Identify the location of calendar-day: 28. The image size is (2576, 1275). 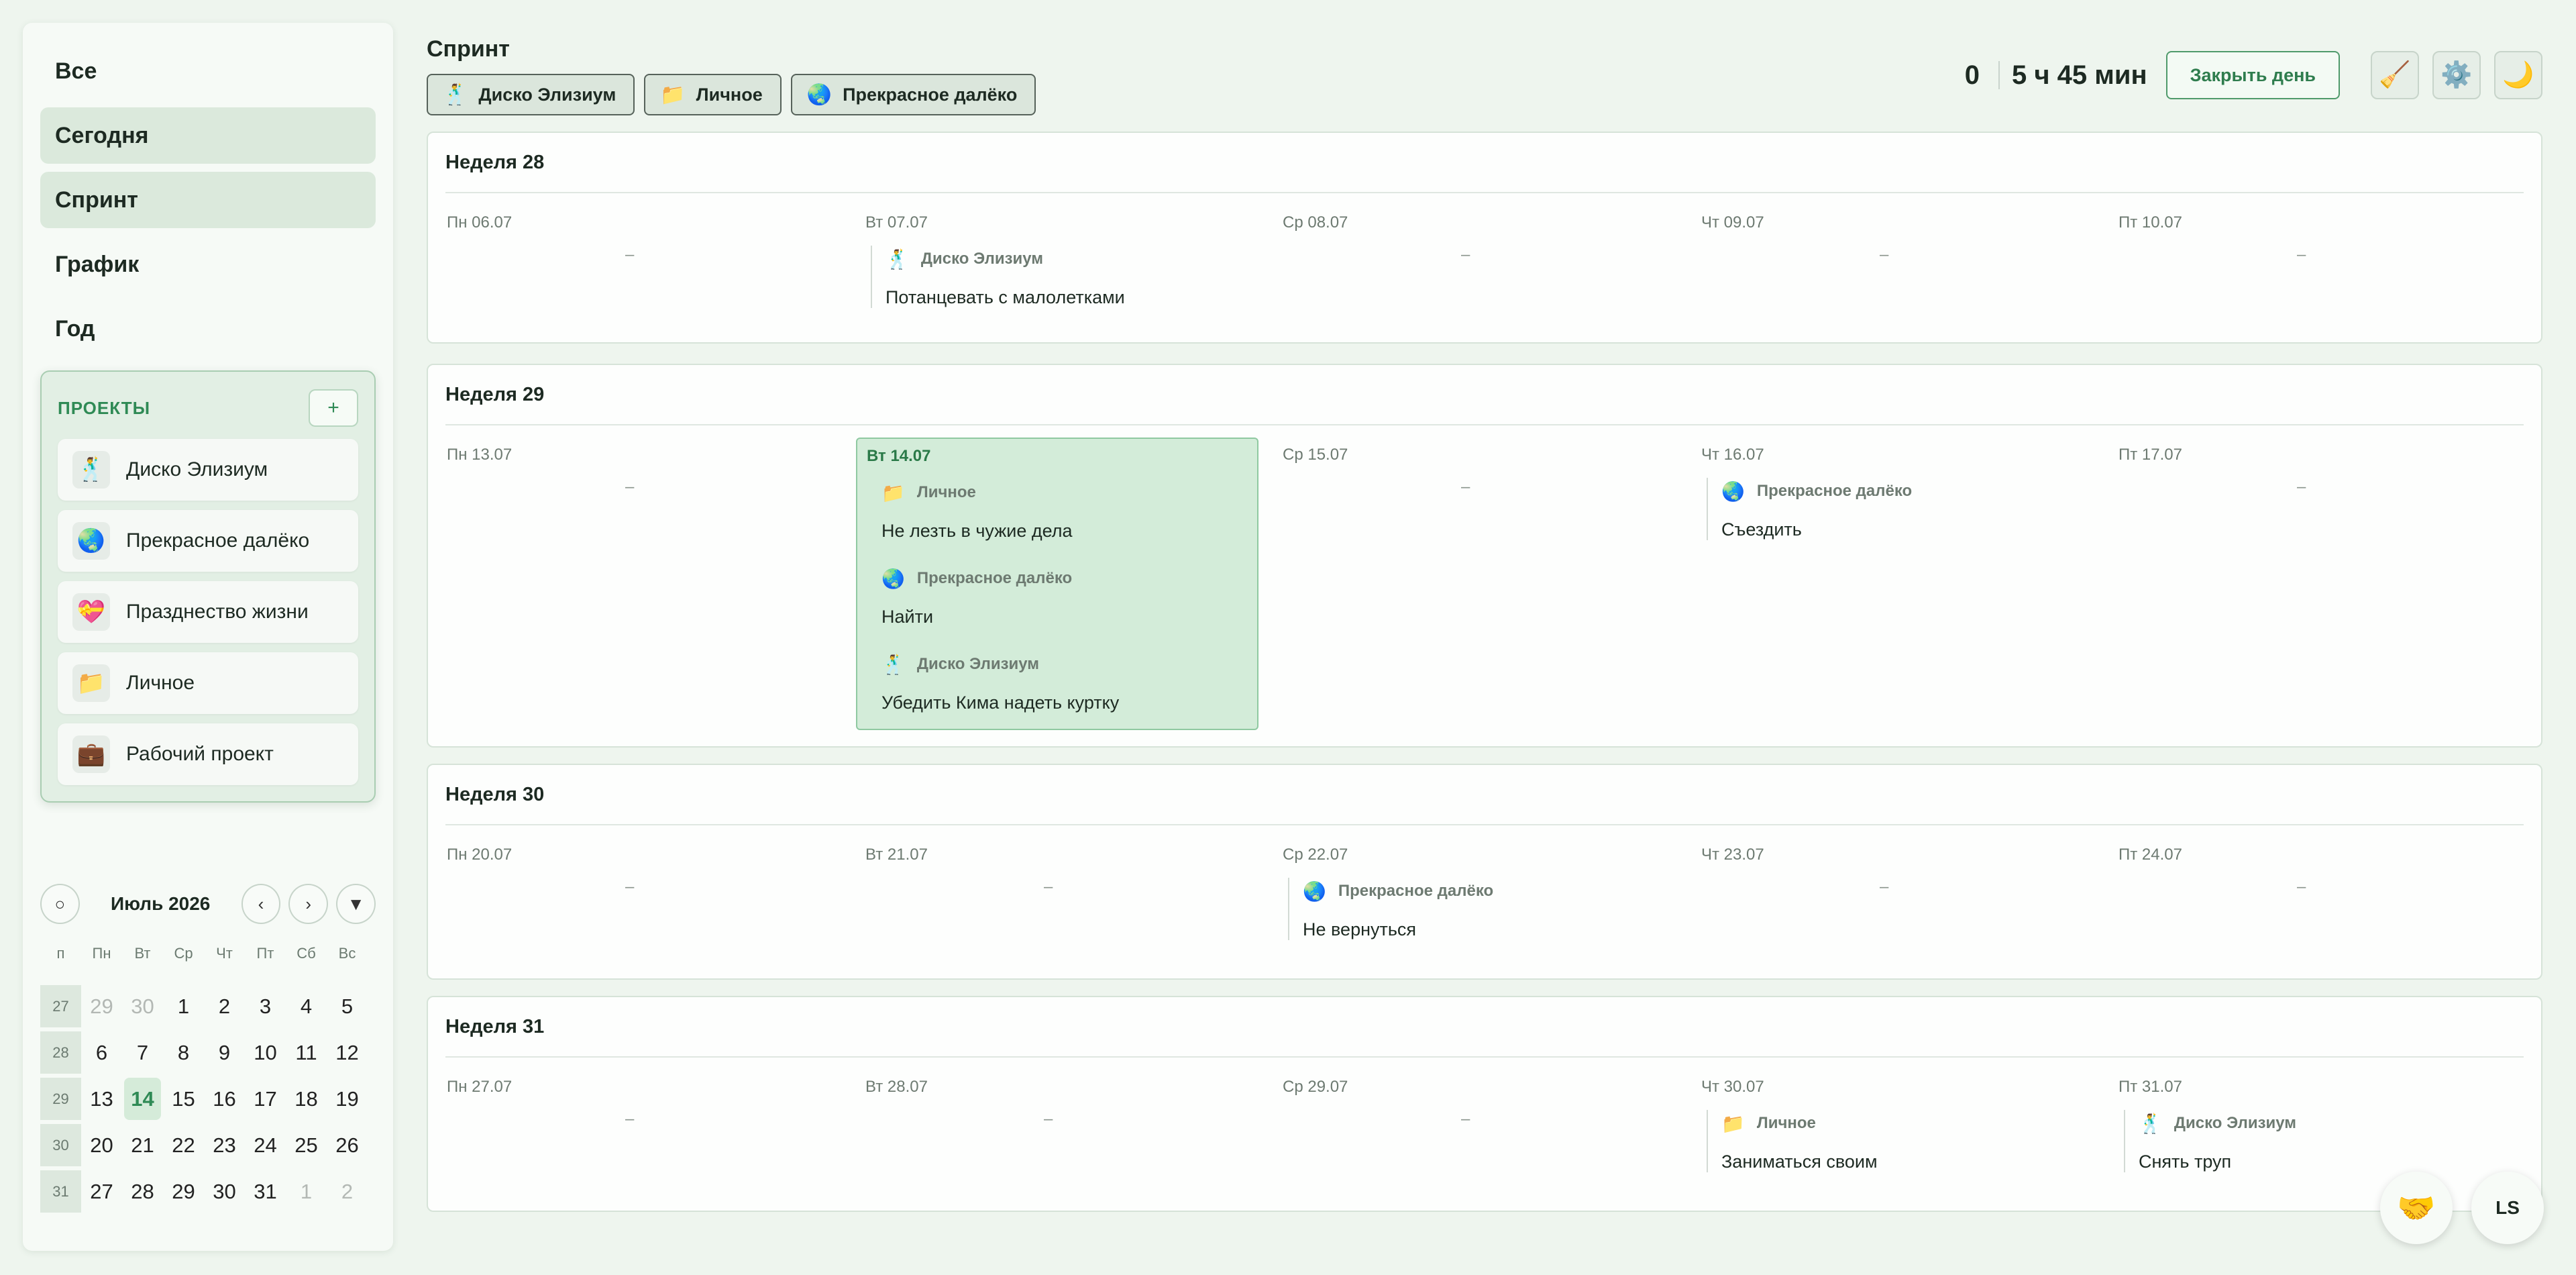
(142, 1191).